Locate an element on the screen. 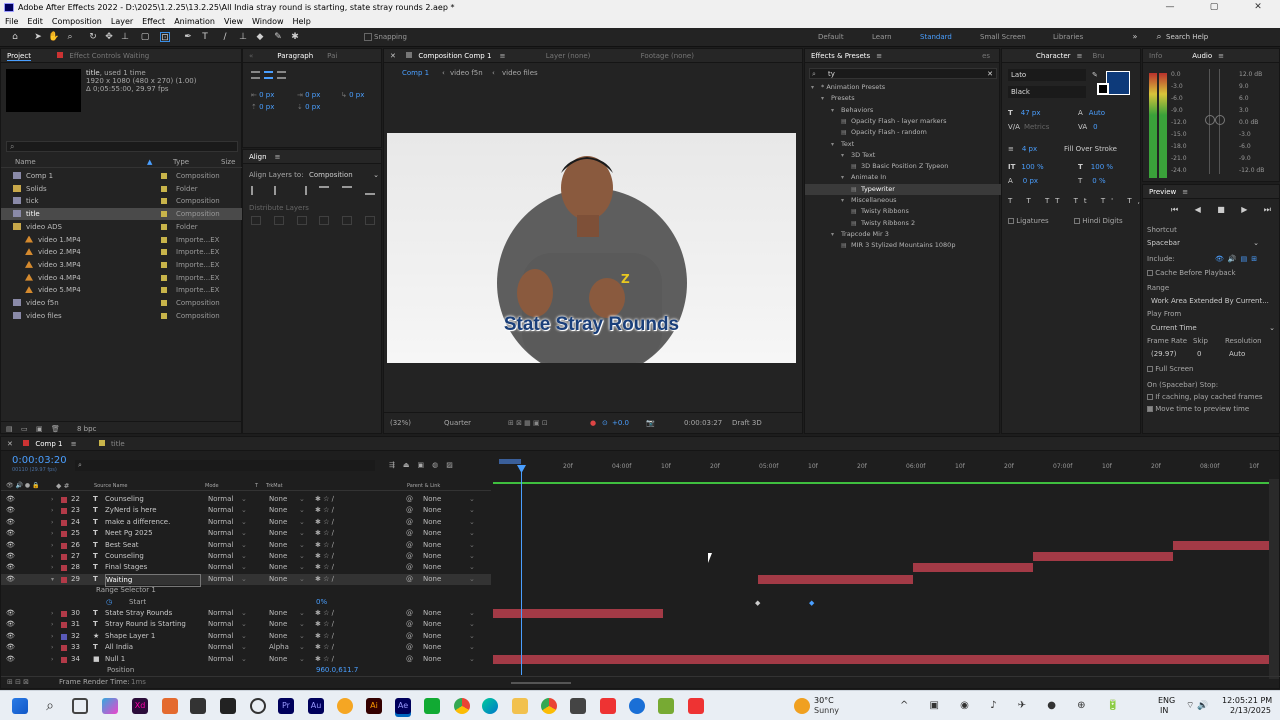  roto-tool-icon: ✎ is located at coordinates (278, 37).